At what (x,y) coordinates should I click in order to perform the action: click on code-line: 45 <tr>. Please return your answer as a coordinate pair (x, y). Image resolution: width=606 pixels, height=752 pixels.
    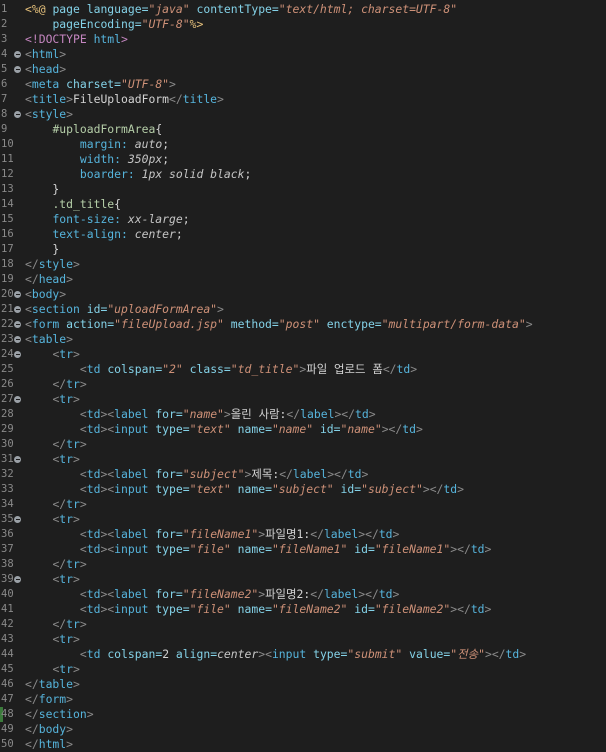
    Looking at the image, I should click on (303, 669).